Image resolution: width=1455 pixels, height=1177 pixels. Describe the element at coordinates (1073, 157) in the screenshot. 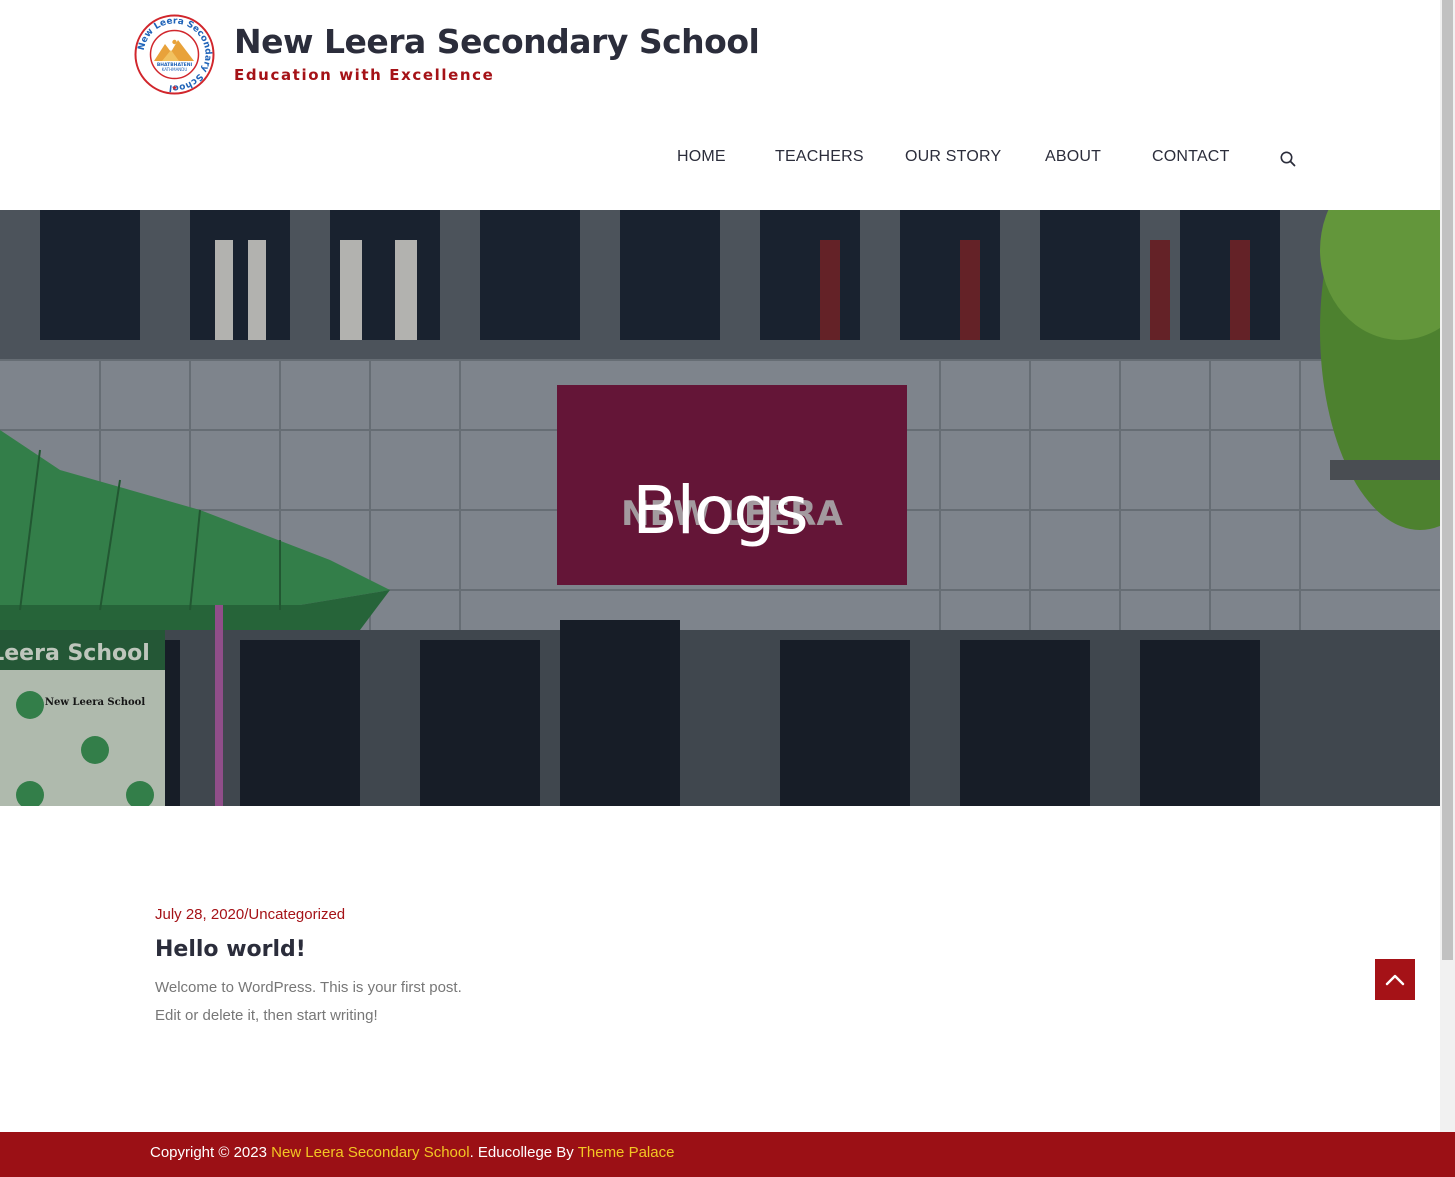

I see `nav-item-about: About` at that location.